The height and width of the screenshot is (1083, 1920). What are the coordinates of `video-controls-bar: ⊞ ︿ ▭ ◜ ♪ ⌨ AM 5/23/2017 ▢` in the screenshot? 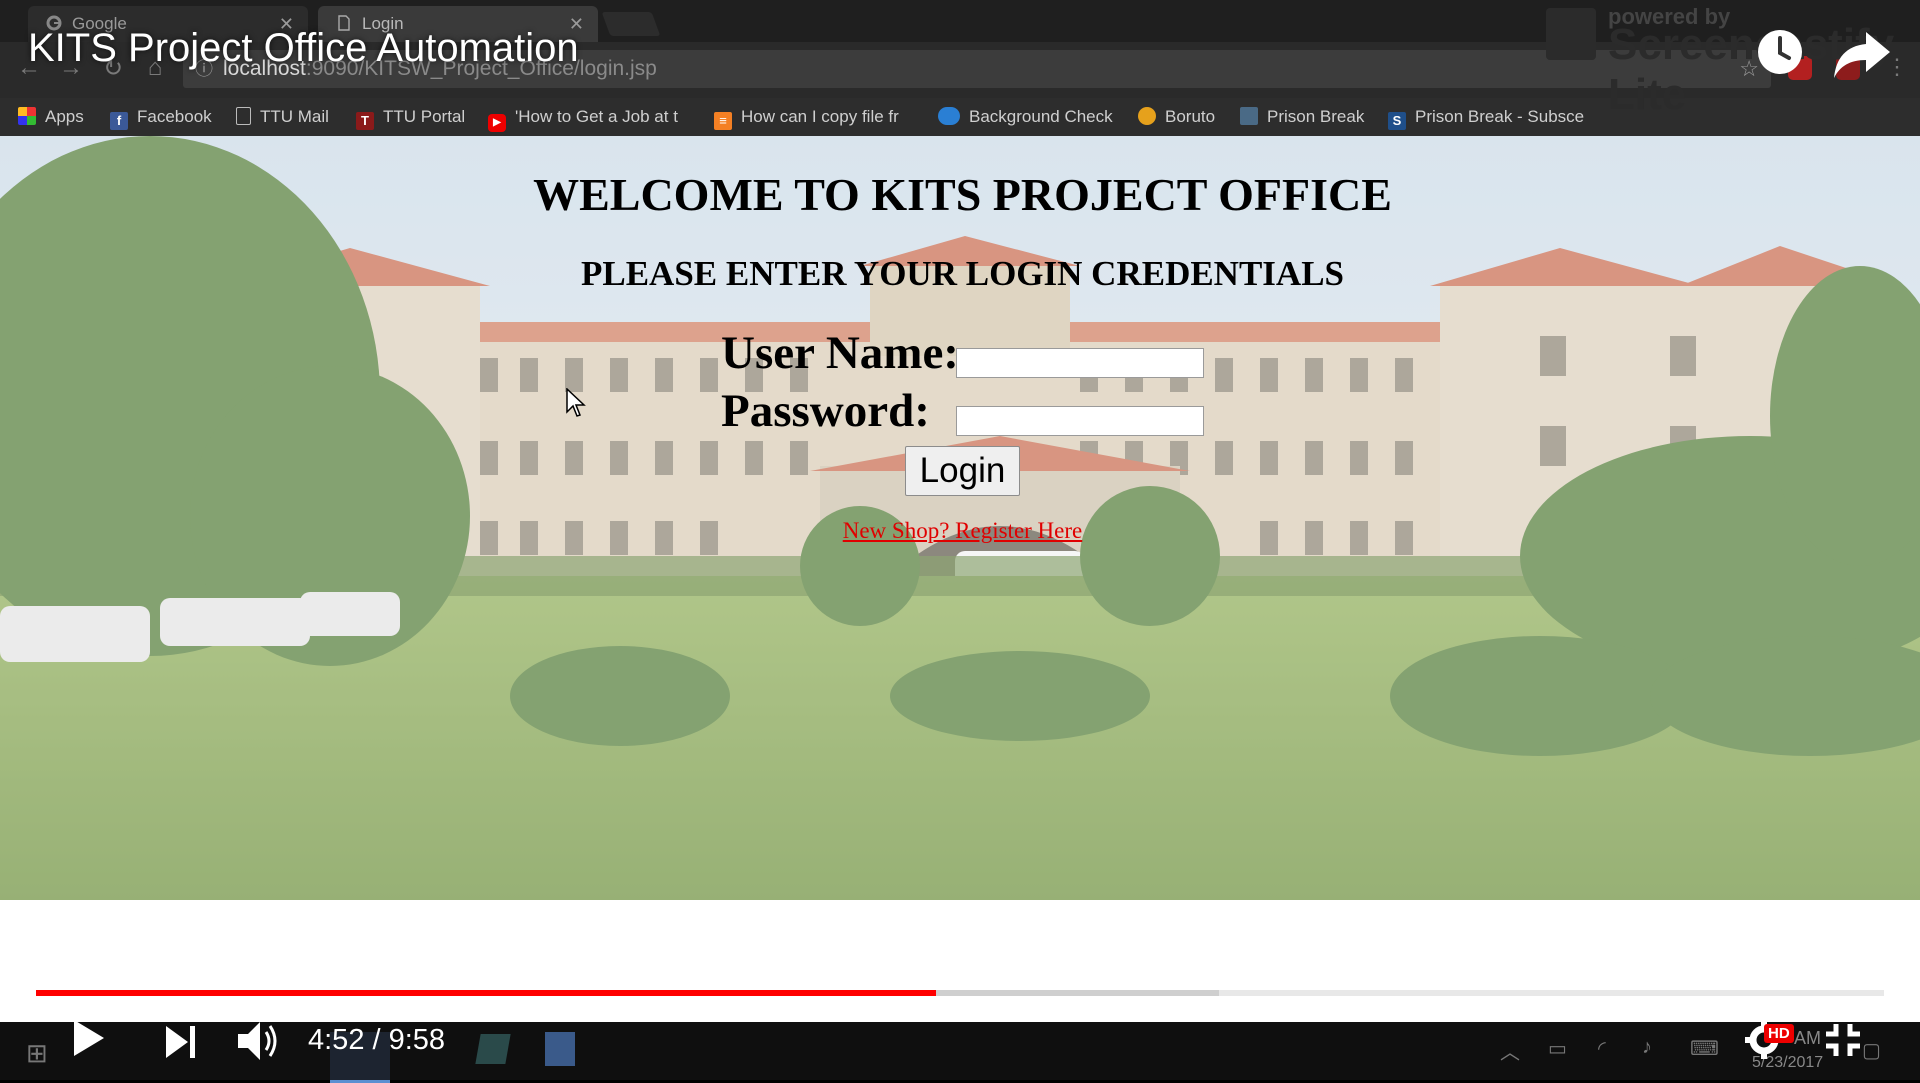 It's located at (960, 1052).